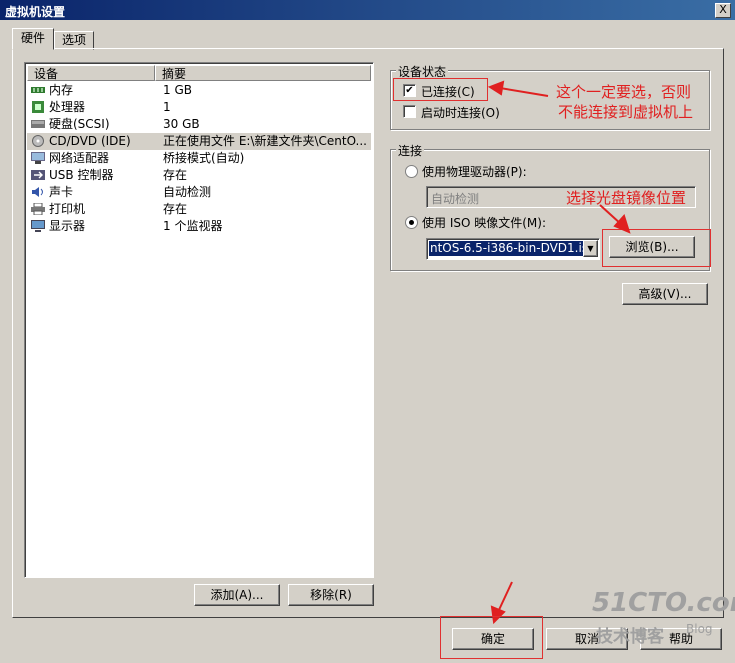  What do you see at coordinates (177, 90) in the screenshot?
I see `device-summary: 1 GB` at bounding box center [177, 90].